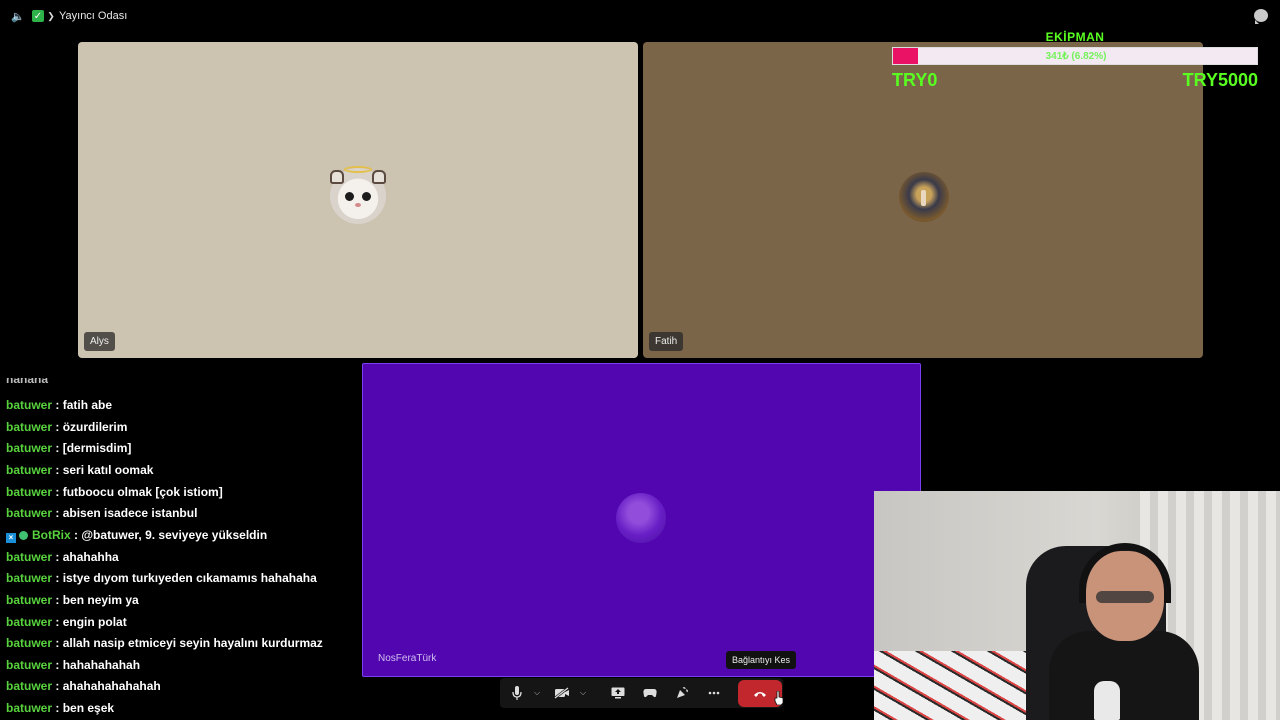  I want to click on camera-off-icon, so click(562, 693).